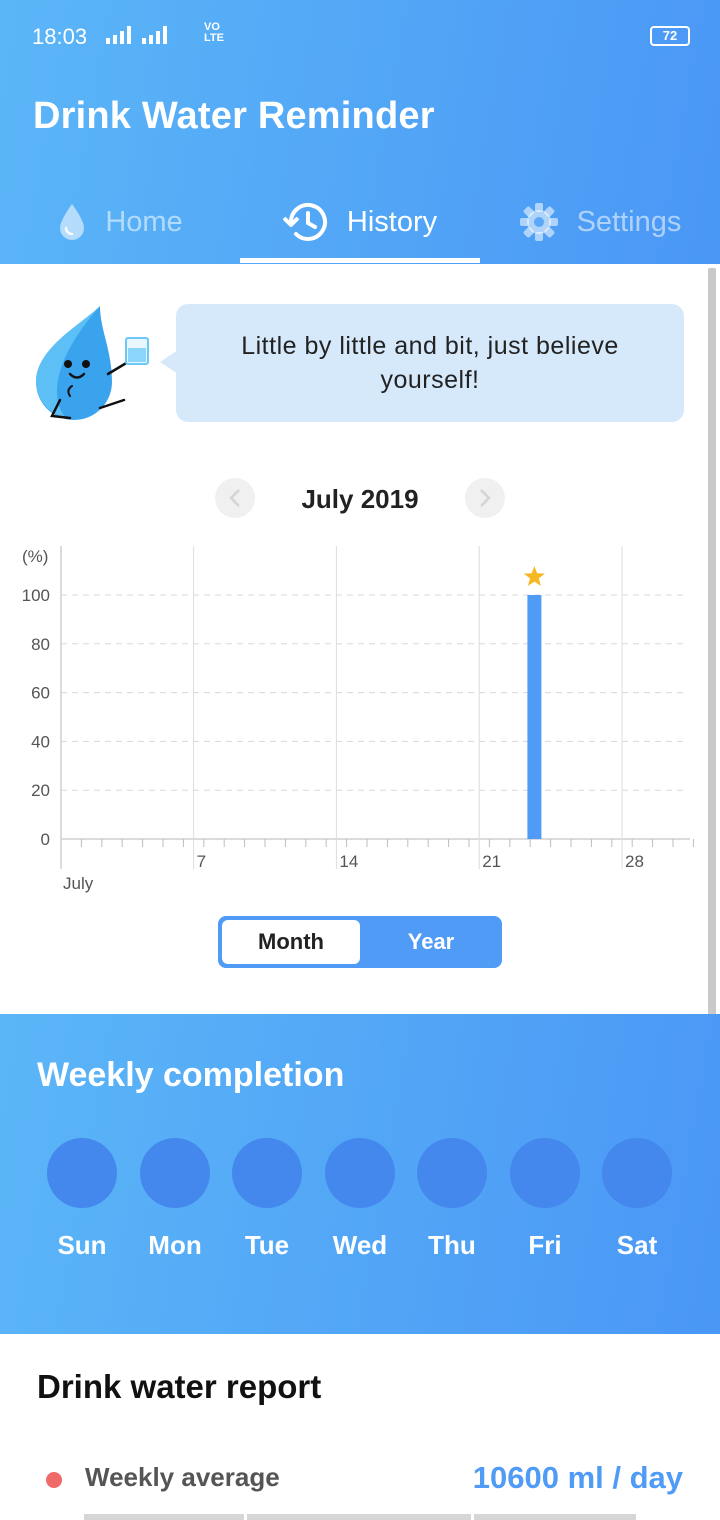 The height and width of the screenshot is (1520, 720). Describe the element at coordinates (40, 741) in the screenshot. I see `y-tick-label: 40` at that location.